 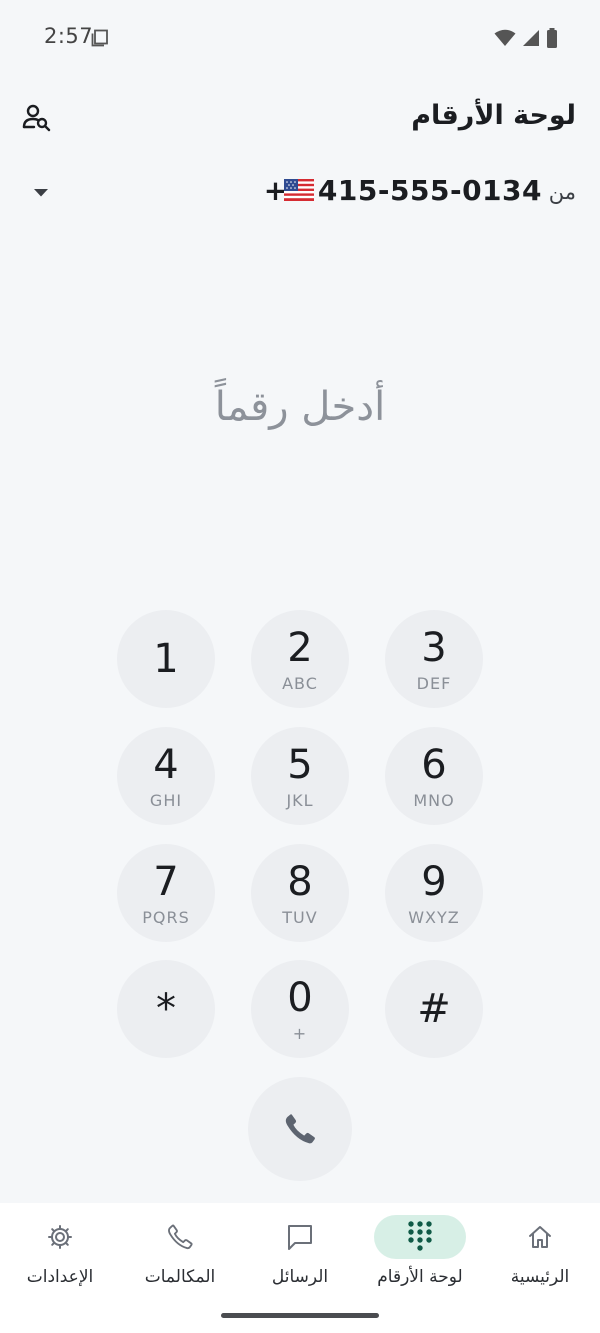 What do you see at coordinates (166, 764) in the screenshot?
I see `key-digit: 4` at bounding box center [166, 764].